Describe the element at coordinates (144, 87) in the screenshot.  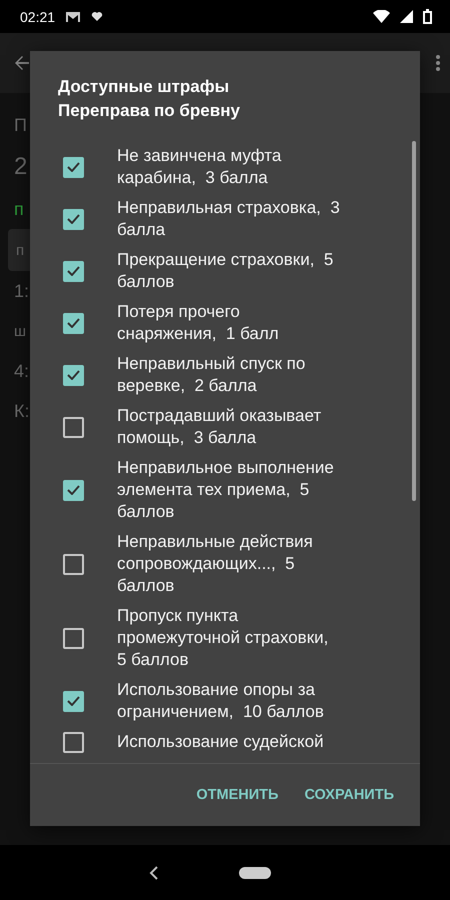
I see `dialog-title: Доступные штрафы` at that location.